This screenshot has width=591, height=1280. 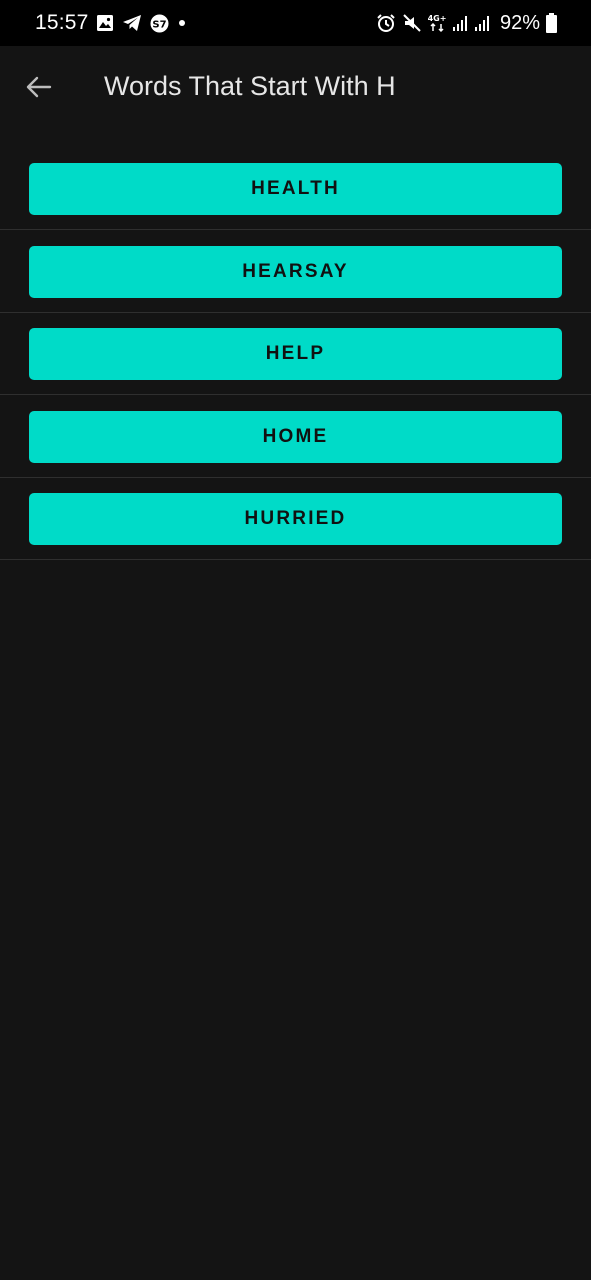 I want to click on notification-dot-icon, so click(x=182, y=23).